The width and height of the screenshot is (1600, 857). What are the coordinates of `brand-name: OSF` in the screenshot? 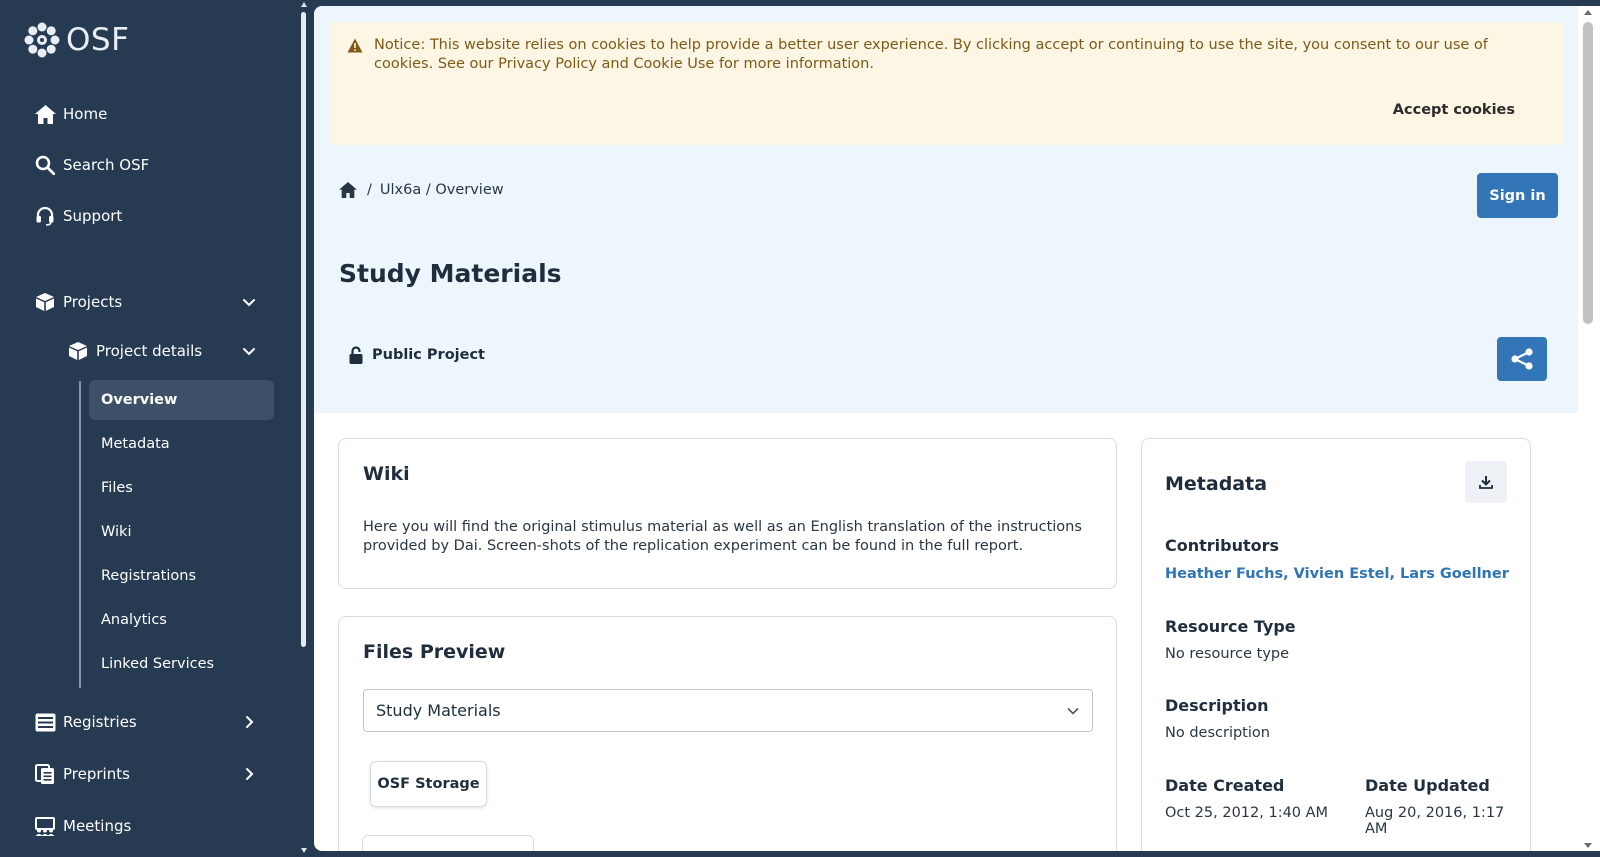 It's located at (98, 40).